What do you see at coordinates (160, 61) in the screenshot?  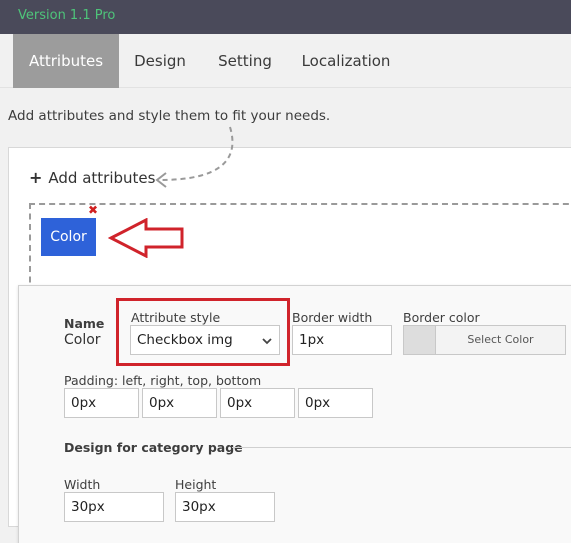 I see `tab-design: Design` at bounding box center [160, 61].